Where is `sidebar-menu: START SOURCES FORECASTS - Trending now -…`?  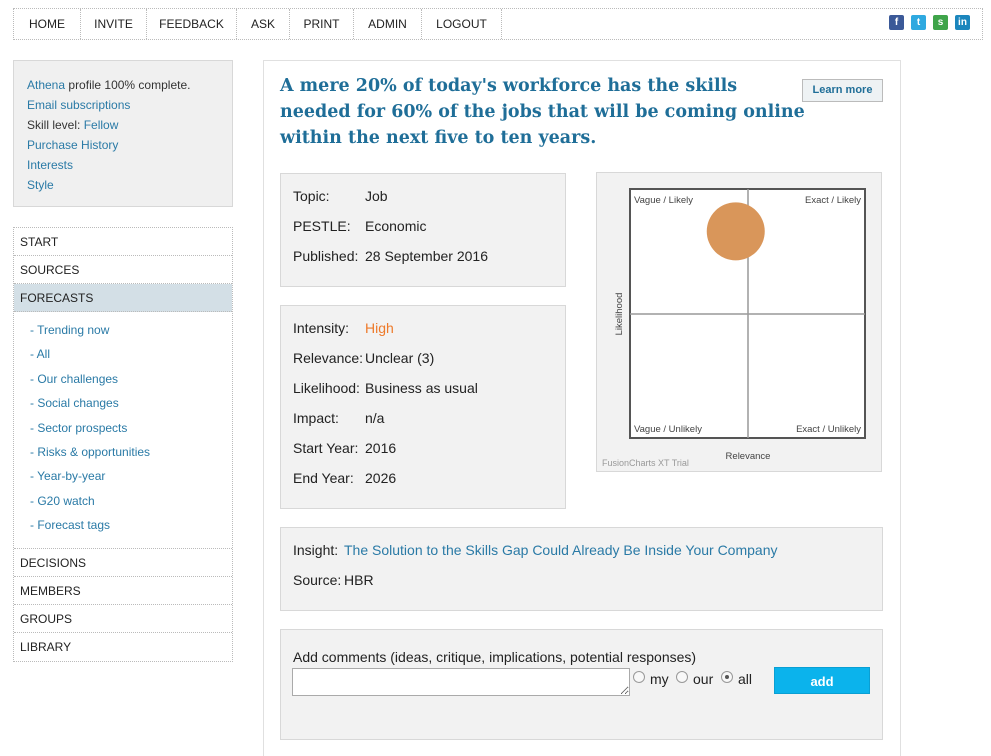
sidebar-menu: START SOURCES FORECASTS - Trending now -… is located at coordinates (123, 444).